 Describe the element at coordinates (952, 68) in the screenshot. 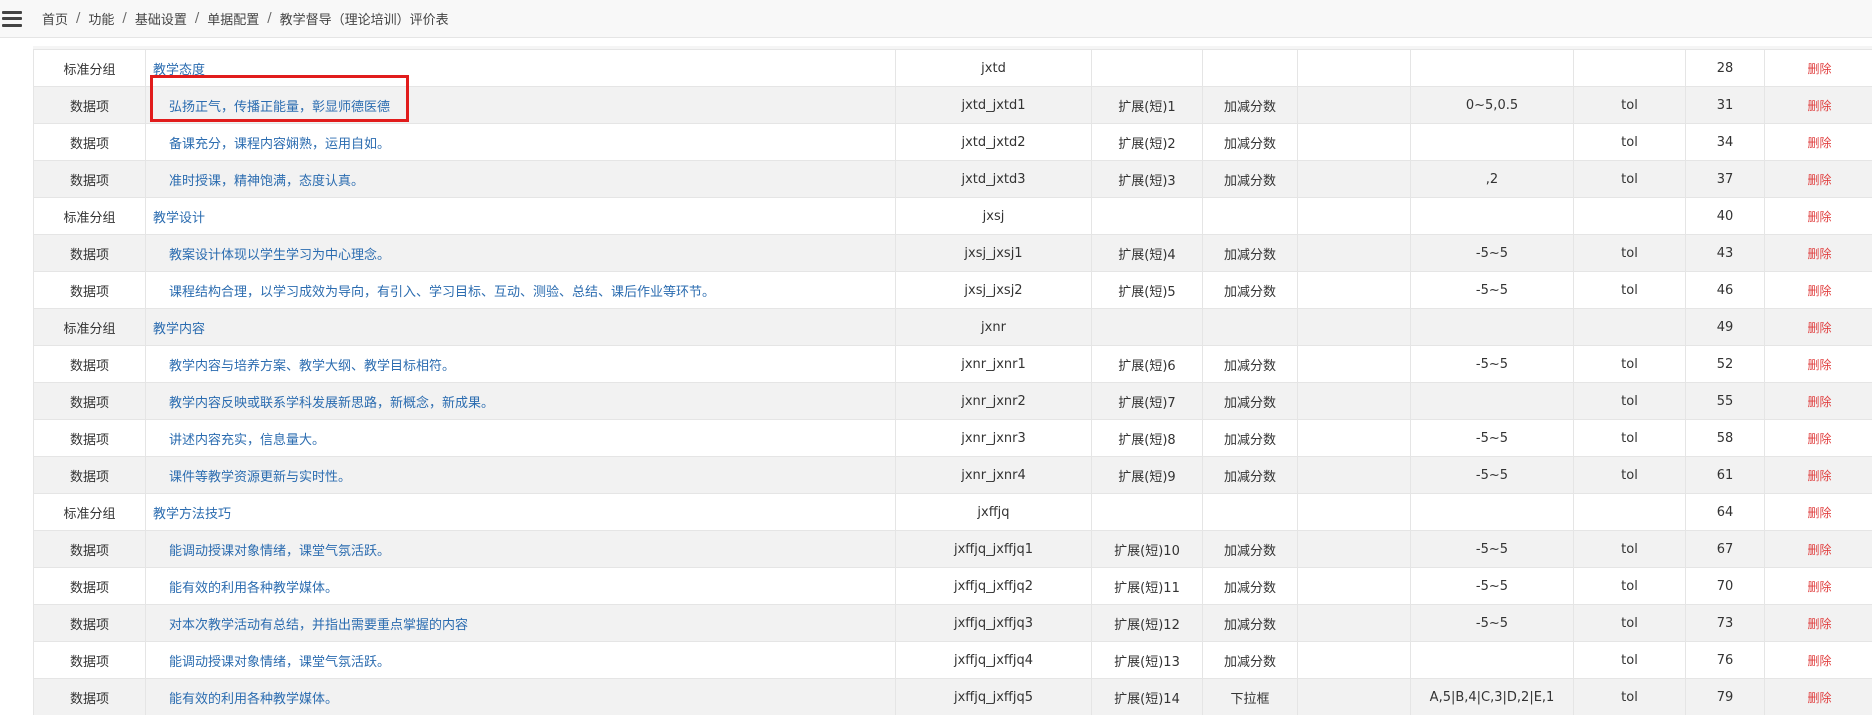

I see `table-row: 标准分组 教学态度 jxtd 28 删除` at that location.